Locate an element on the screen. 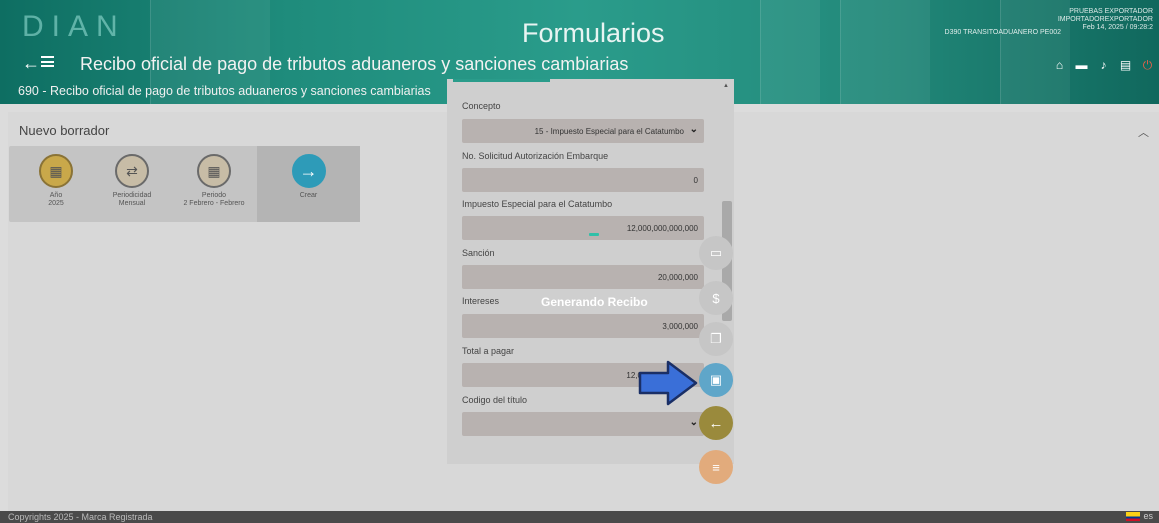 This screenshot has height=523, width=1159. copy-button: ❐ is located at coordinates (716, 339).